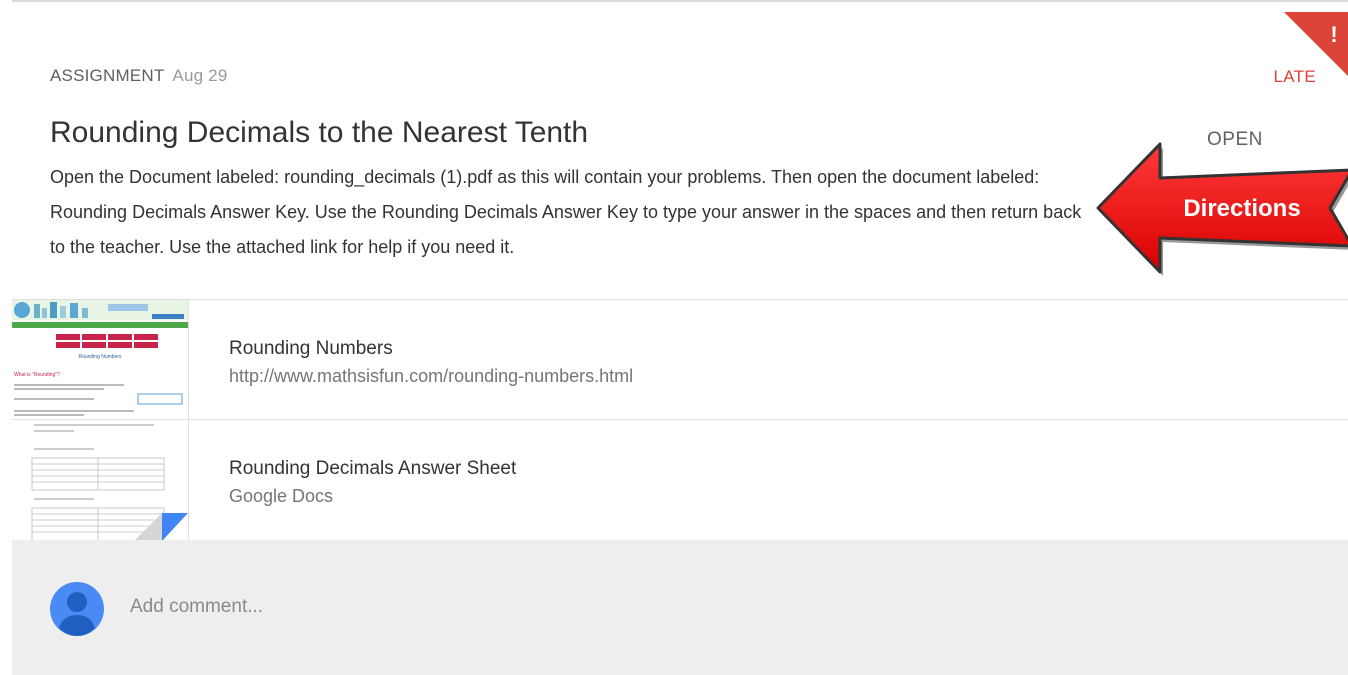  I want to click on directions-label: Directions, so click(1241, 208).